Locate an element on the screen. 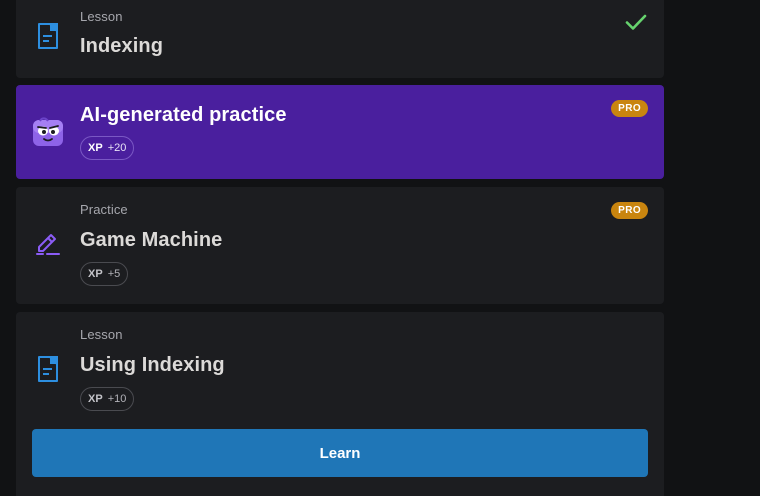 This screenshot has height=496, width=760. learn-button: Learn is located at coordinates (340, 453).